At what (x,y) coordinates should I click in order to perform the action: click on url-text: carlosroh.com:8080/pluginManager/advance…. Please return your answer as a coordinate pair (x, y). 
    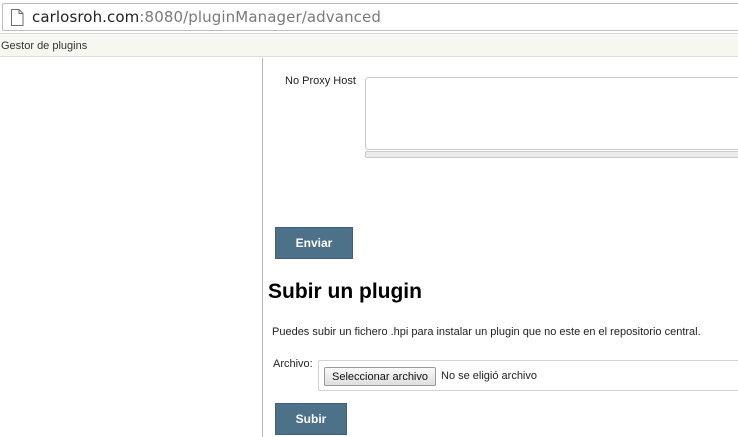
    Looking at the image, I should click on (206, 17).